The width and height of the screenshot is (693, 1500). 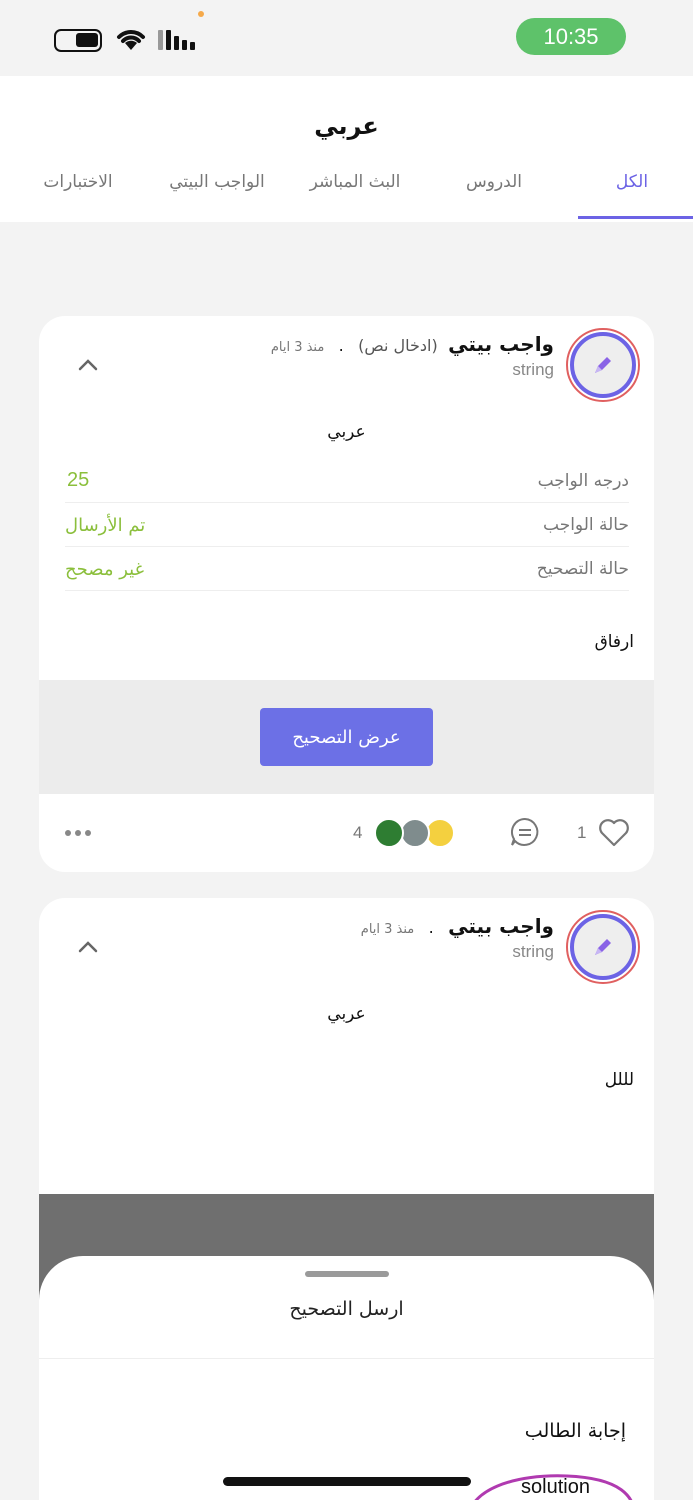 I want to click on heart-icon, so click(x=614, y=832).